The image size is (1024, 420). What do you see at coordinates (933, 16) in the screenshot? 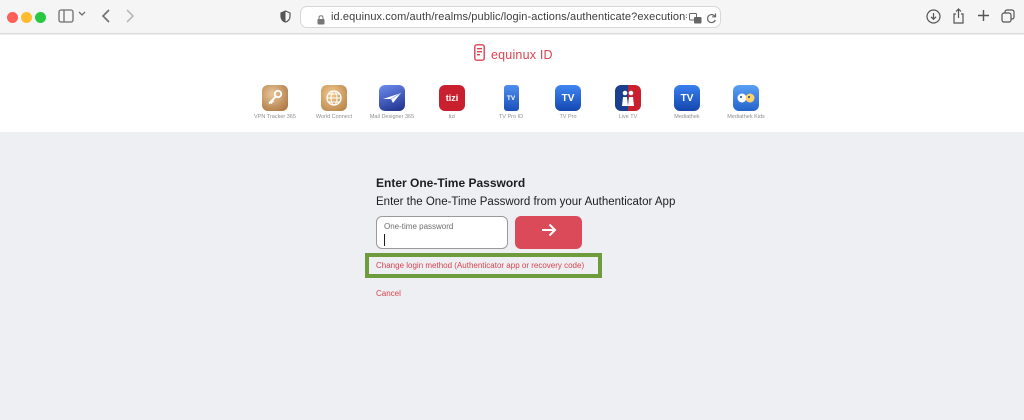
I see `downloads-icon` at bounding box center [933, 16].